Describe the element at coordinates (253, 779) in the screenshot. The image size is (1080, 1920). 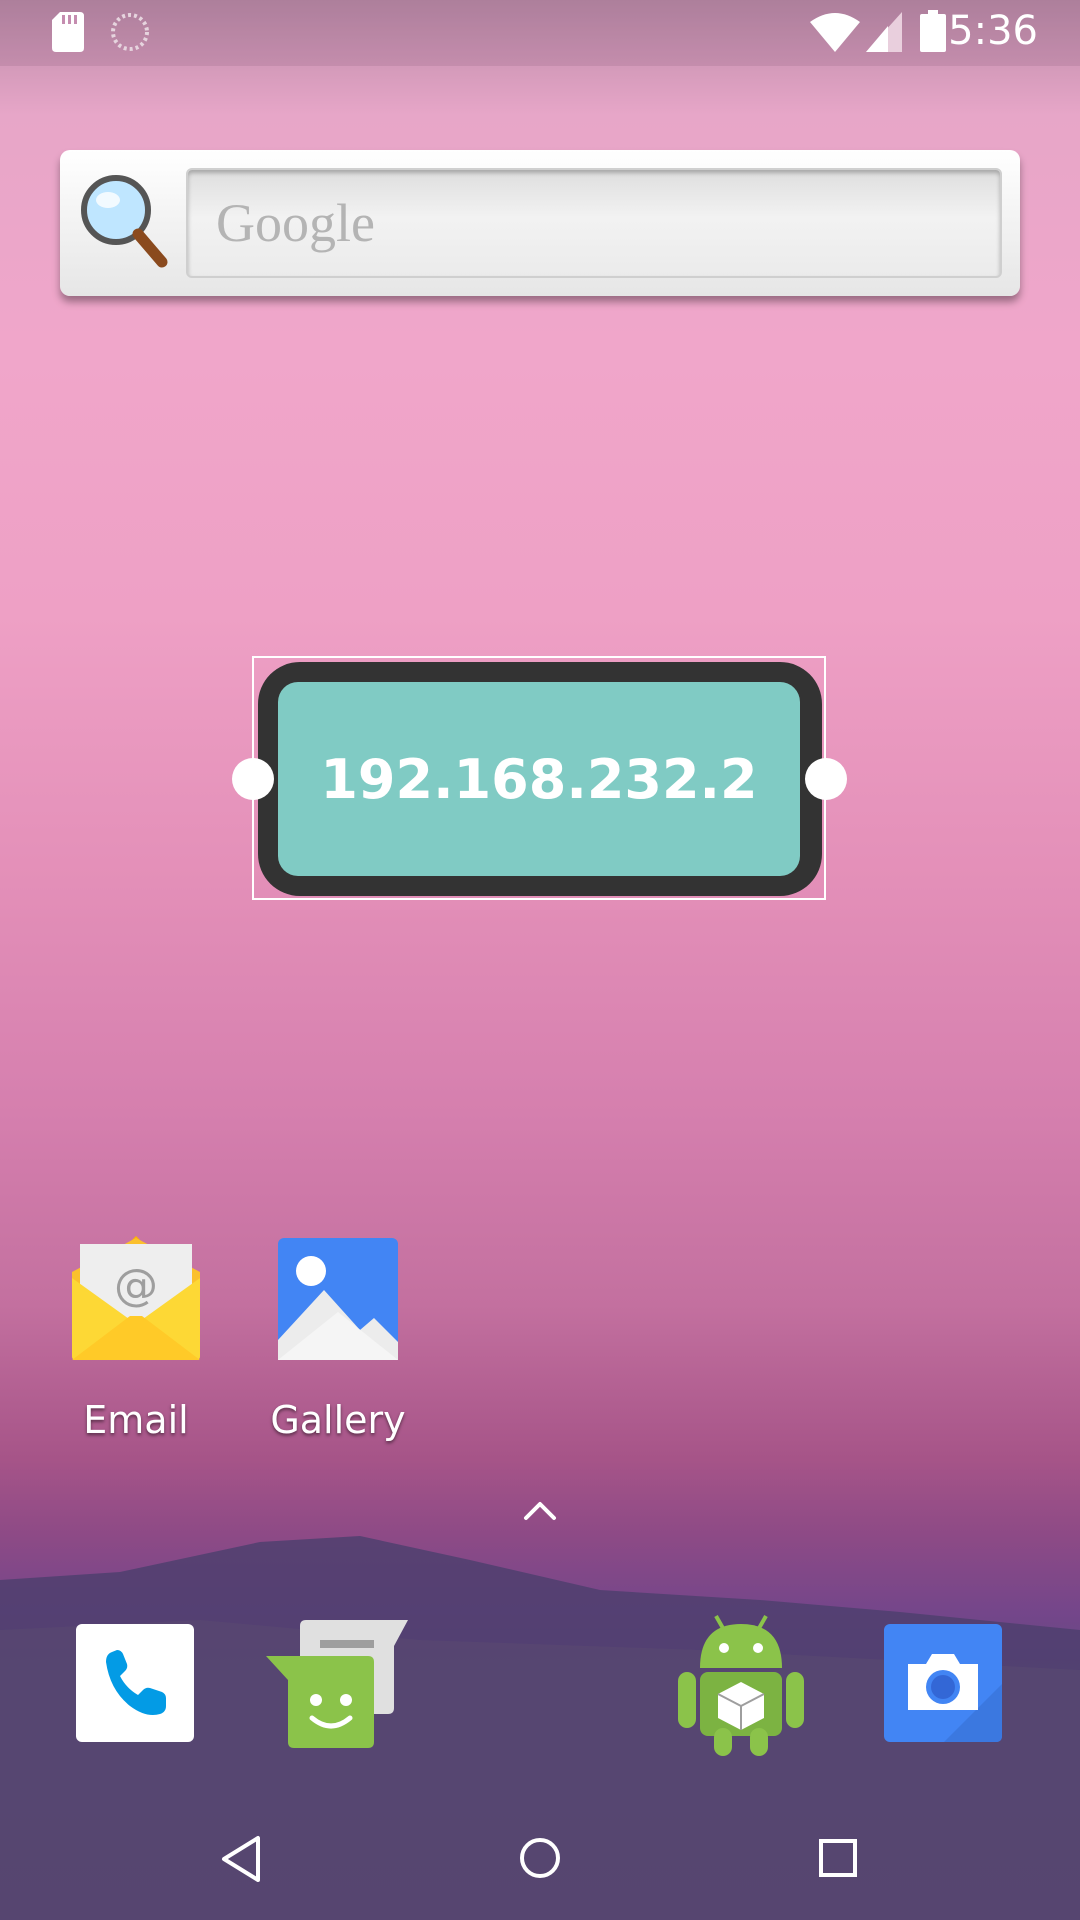
I see `resize-handle-left` at that location.